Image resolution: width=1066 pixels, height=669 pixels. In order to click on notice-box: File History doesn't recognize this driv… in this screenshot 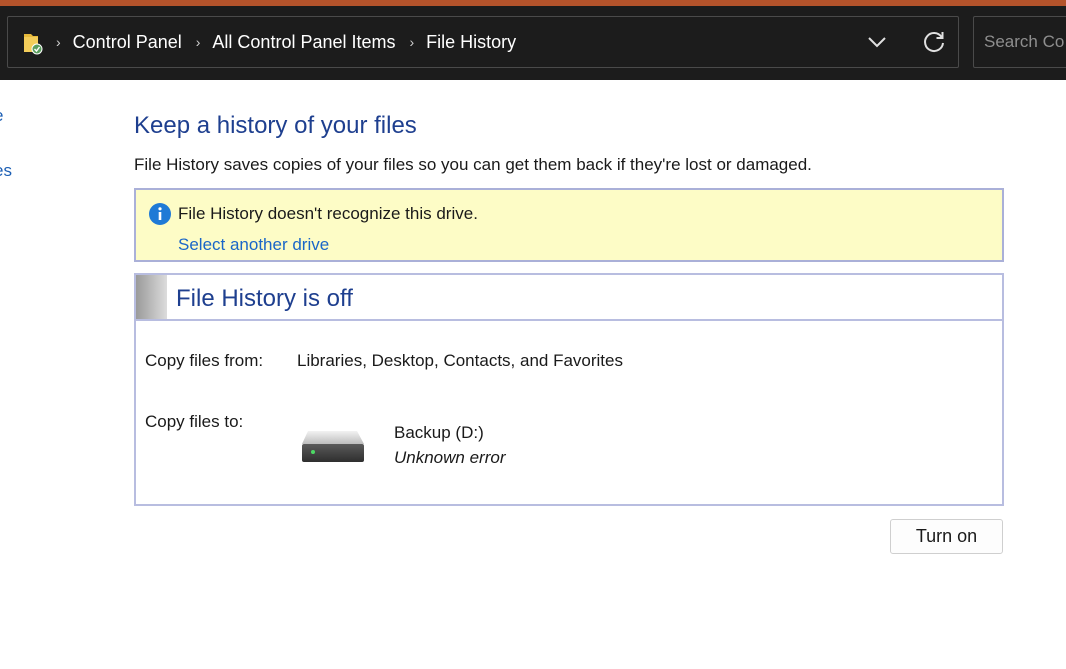, I will do `click(569, 225)`.